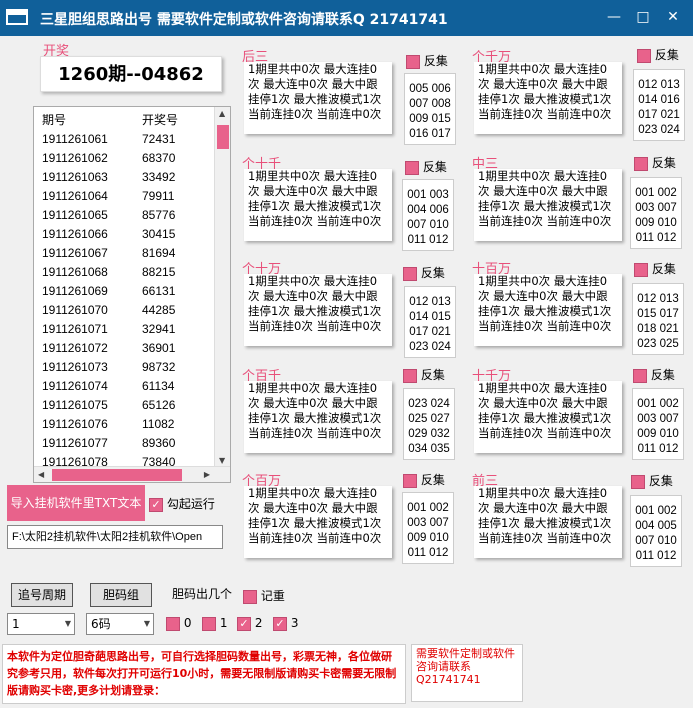 Image resolution: width=693 pixels, height=708 pixels. What do you see at coordinates (430, 109) in the screenshot?
I see `panel-numbers: 005 006 007 008 009 015 016 017` at bounding box center [430, 109].